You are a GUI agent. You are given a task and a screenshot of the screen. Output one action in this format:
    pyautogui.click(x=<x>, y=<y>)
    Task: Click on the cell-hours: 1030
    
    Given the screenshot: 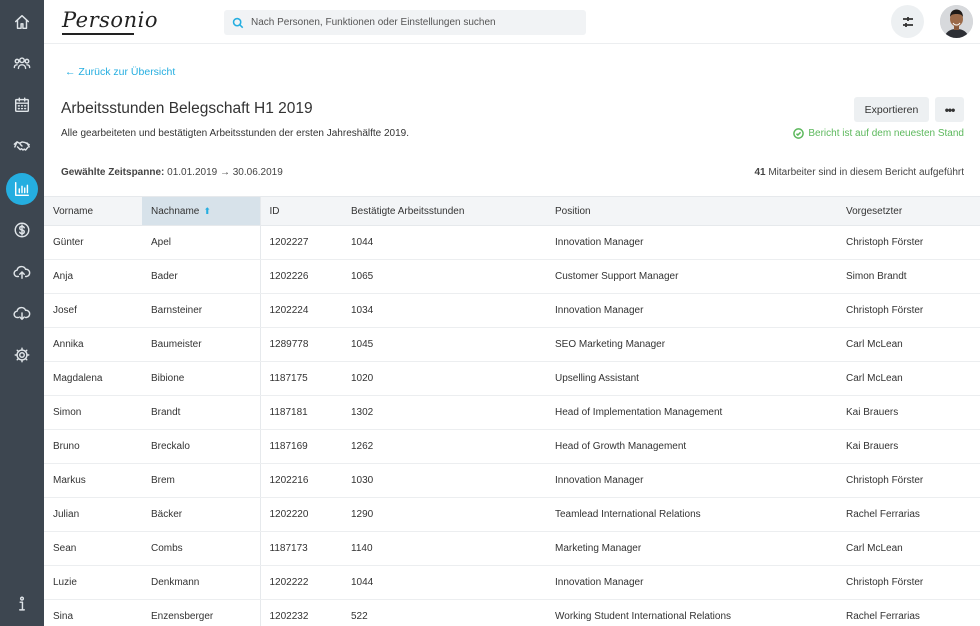 What is the action you would take?
    pyautogui.click(x=444, y=480)
    